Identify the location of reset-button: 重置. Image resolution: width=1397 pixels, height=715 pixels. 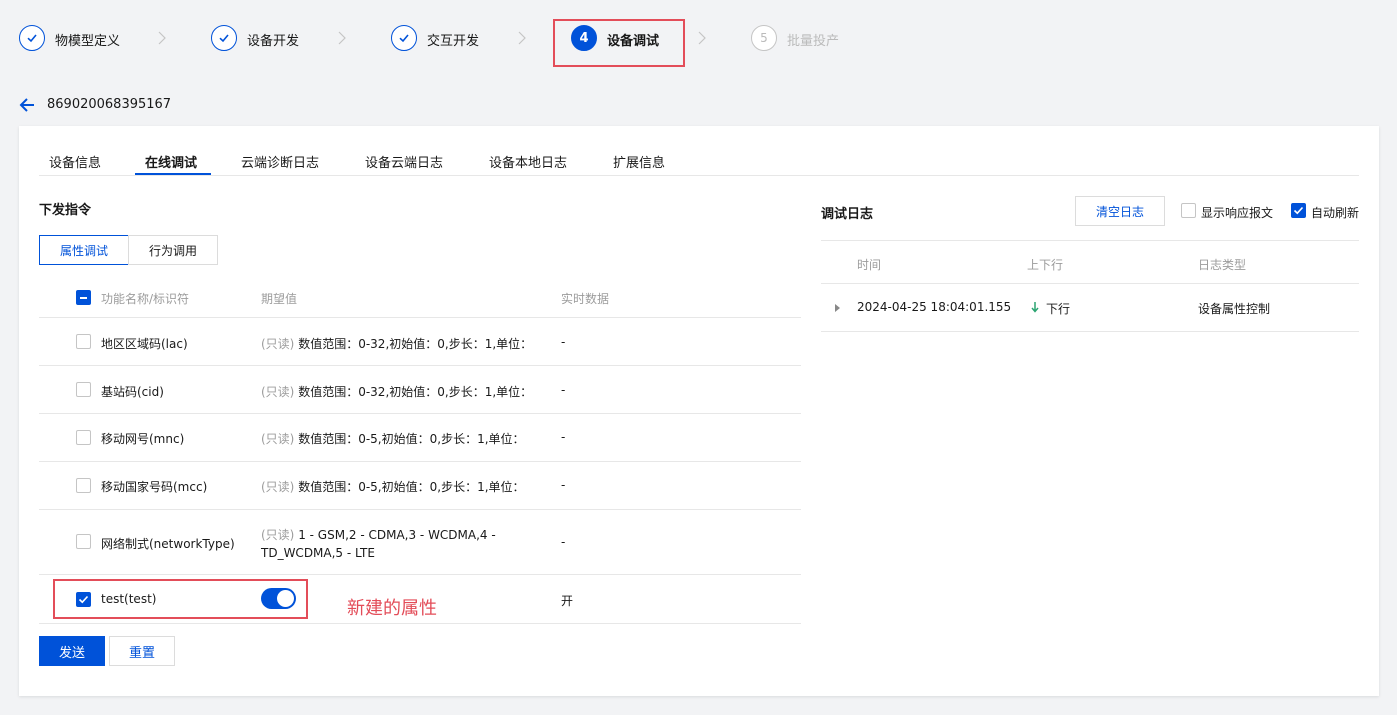
(142, 651).